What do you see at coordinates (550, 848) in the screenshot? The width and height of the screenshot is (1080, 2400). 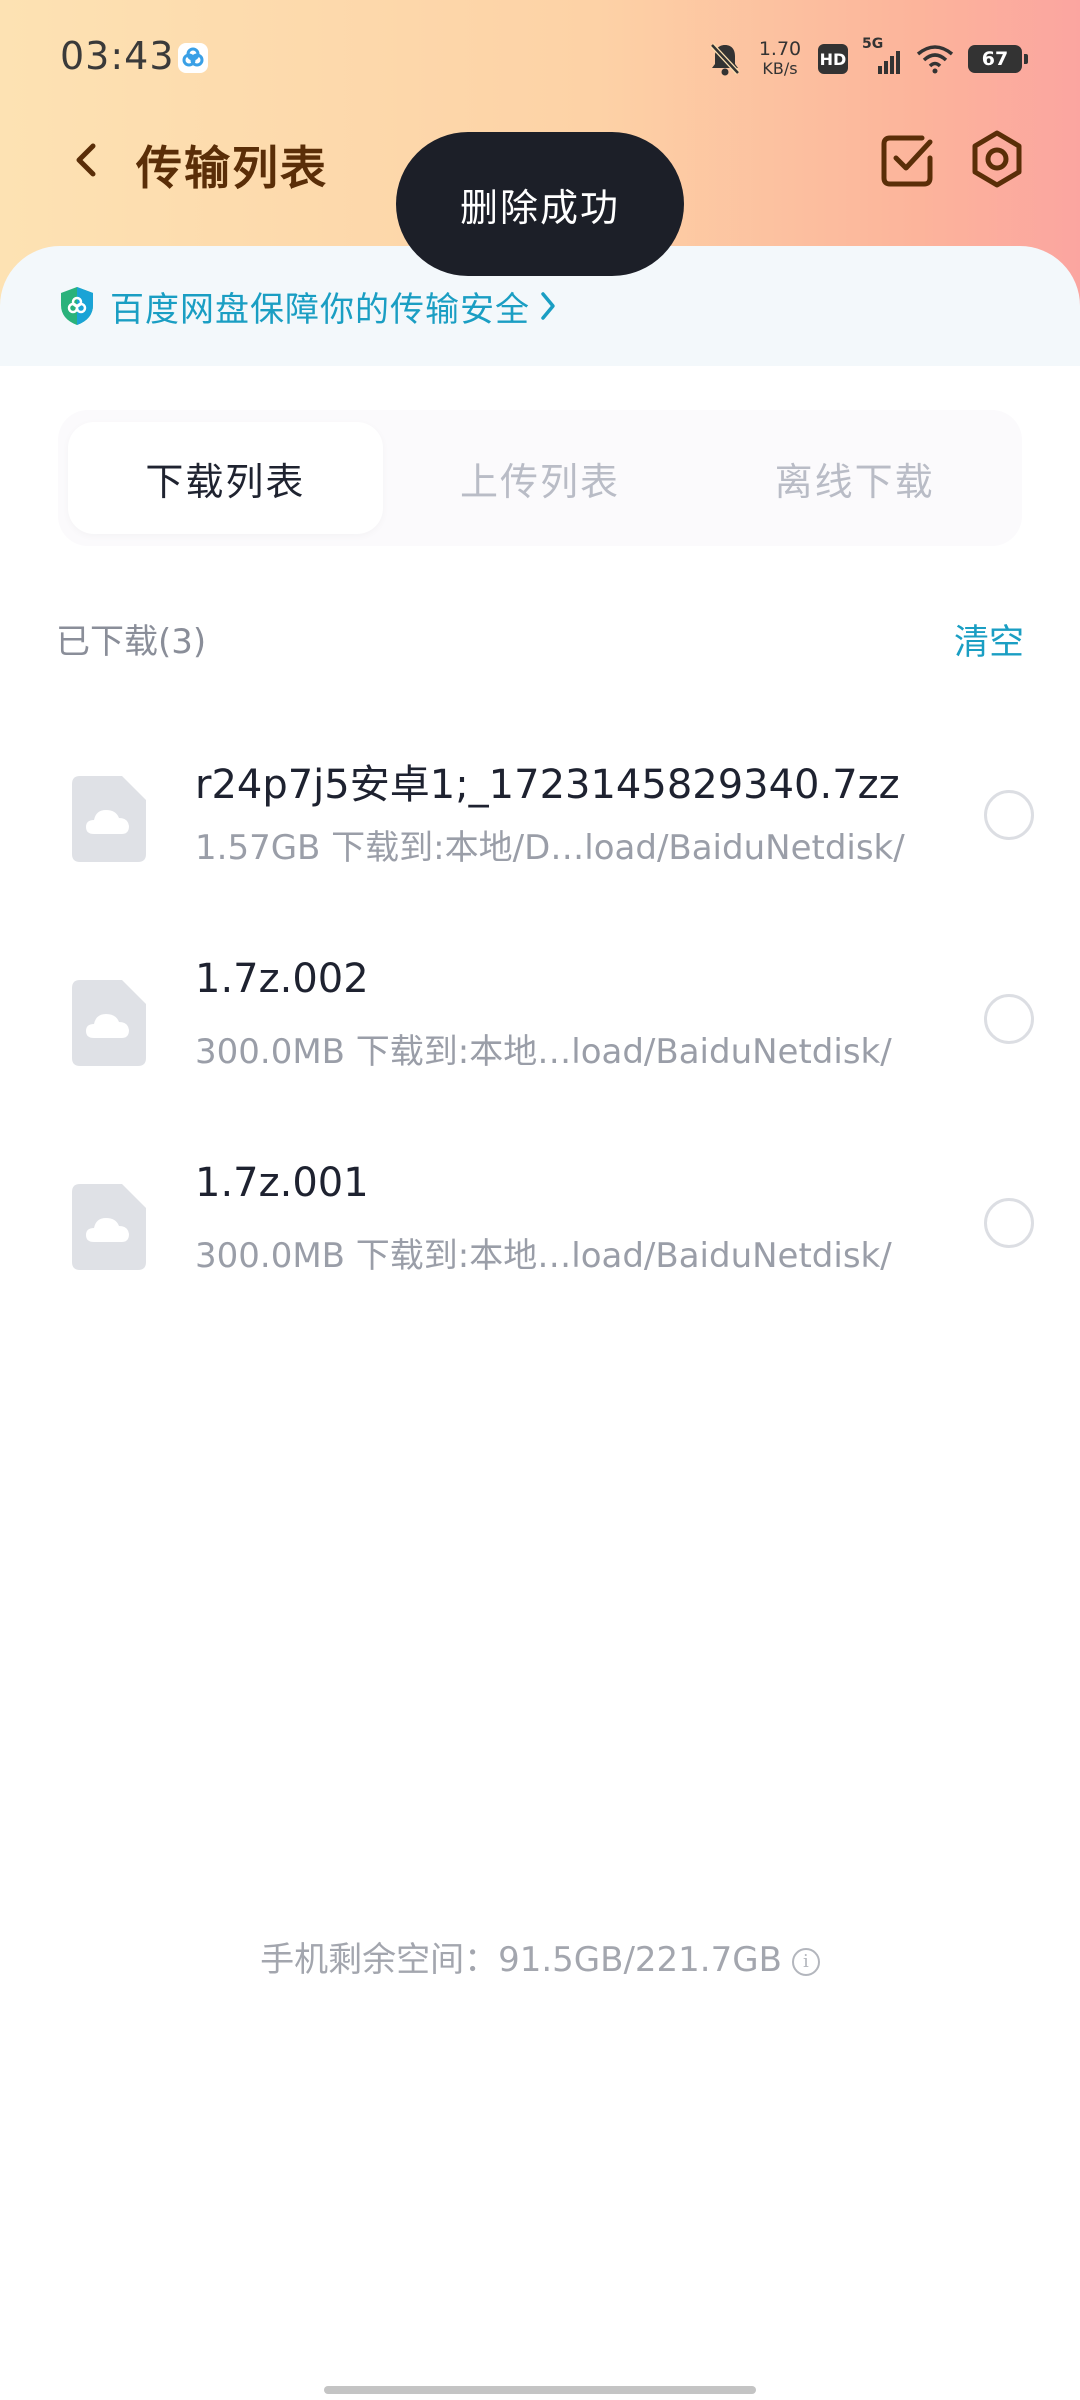 I see `file-meta: 1.57GB 下载到:本地/D…load/BaiduNetdisk/` at bounding box center [550, 848].